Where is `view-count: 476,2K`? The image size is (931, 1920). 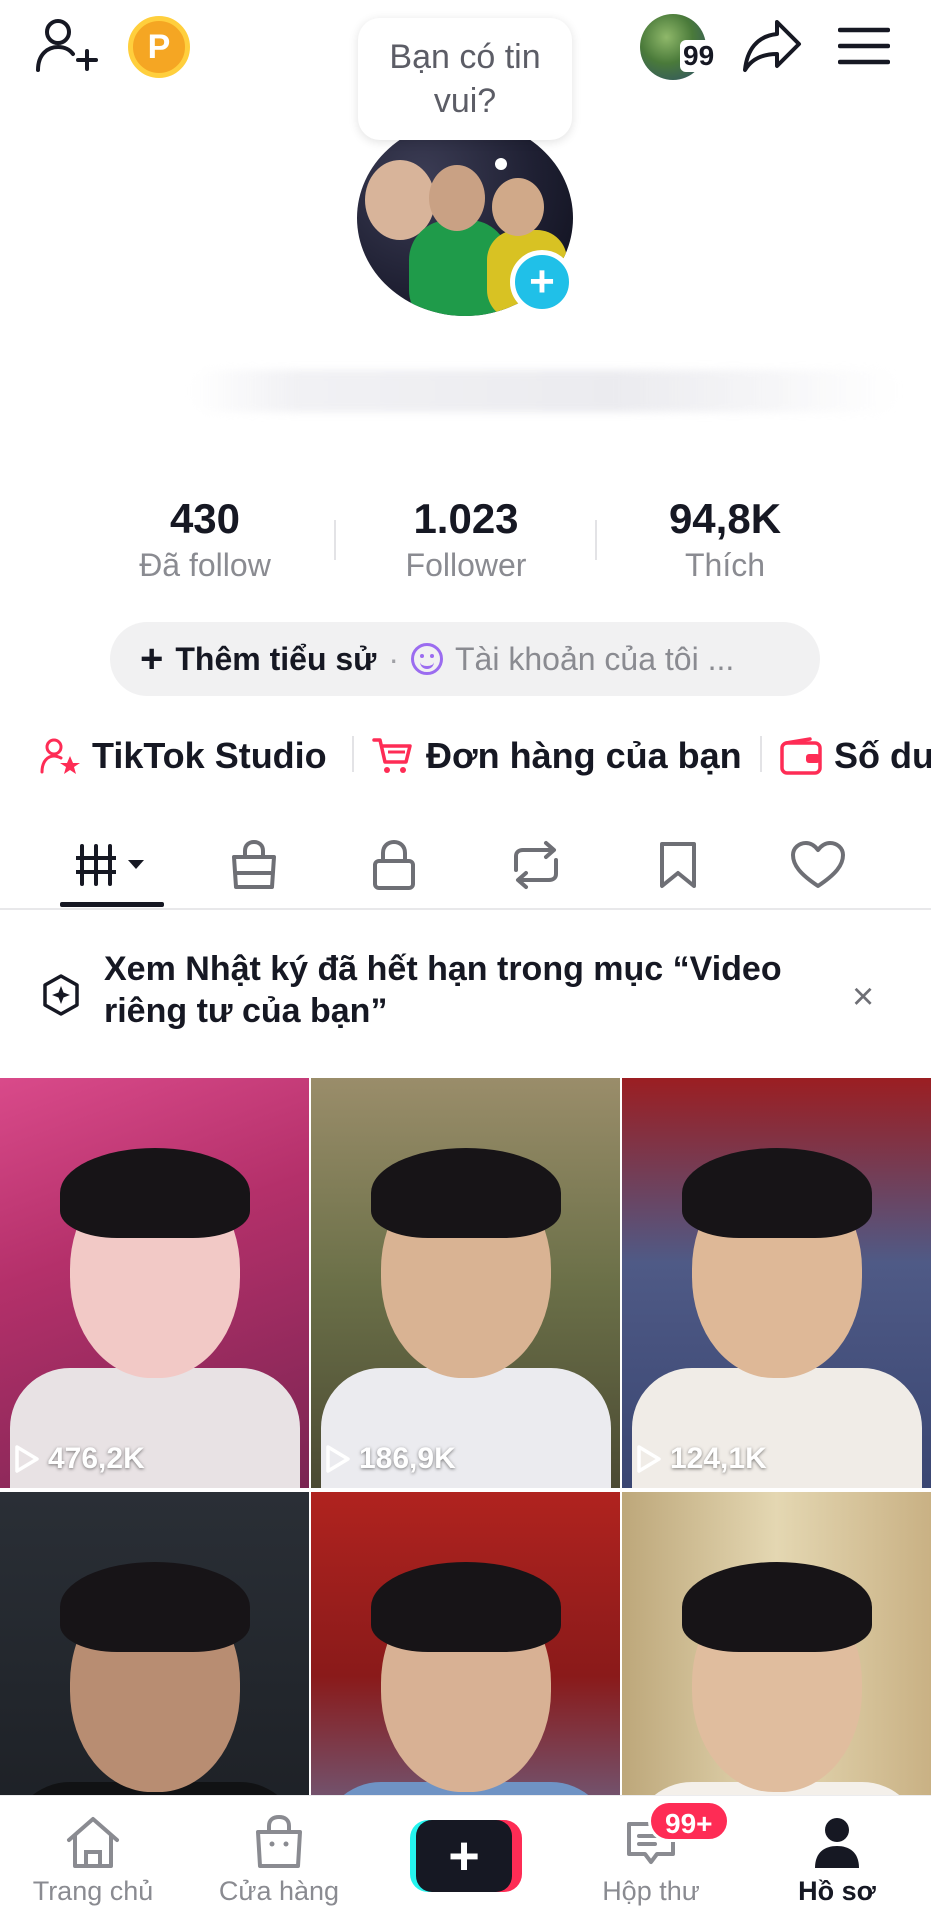
view-count: 476,2K is located at coordinates (79, 1459).